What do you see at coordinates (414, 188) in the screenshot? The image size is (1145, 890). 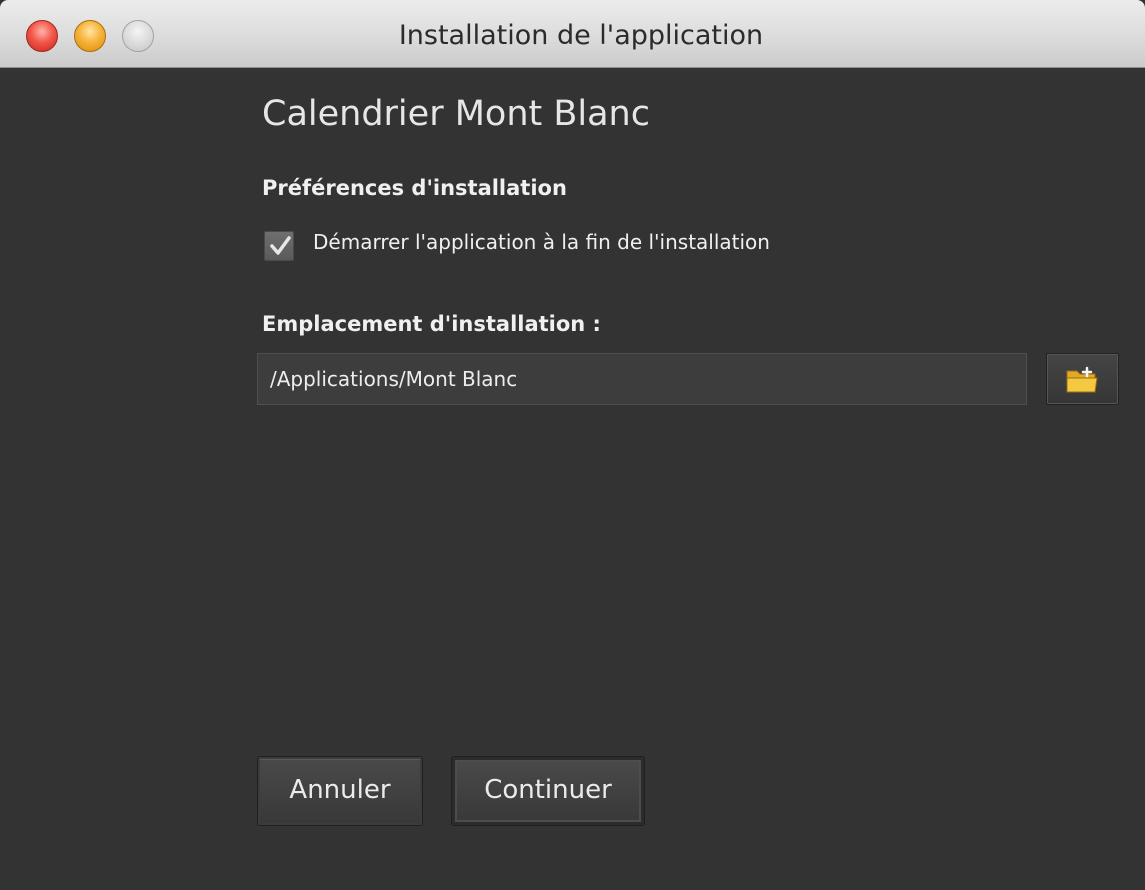 I see `preferences-heading: Préférences d'installation` at bounding box center [414, 188].